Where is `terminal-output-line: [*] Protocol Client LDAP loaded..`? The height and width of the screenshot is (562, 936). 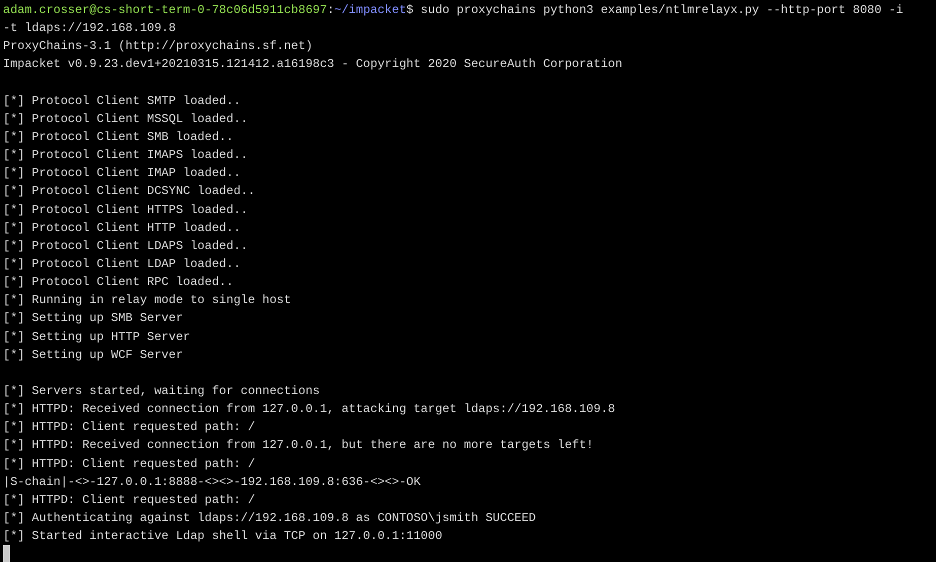
terminal-output-line: [*] Protocol Client LDAP loaded.. is located at coordinates (122, 264).